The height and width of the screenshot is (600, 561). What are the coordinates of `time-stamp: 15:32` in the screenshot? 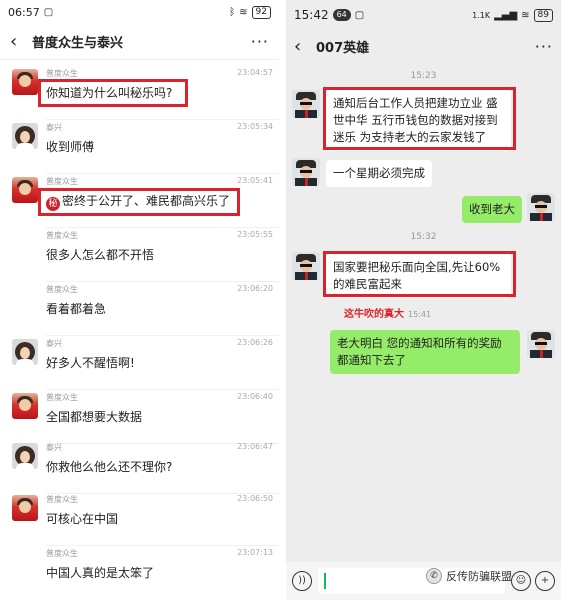 It's located at (423, 237).